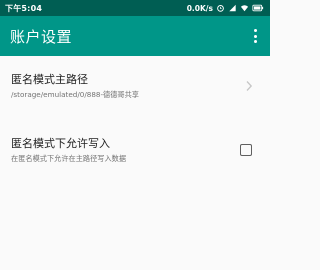 This screenshot has height=270, width=320. What do you see at coordinates (220, 8) in the screenshot?
I see `alarm-icon` at bounding box center [220, 8].